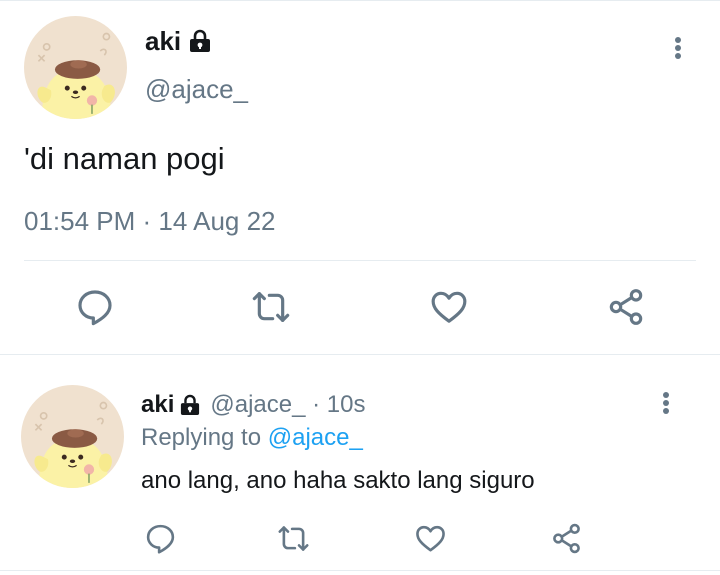  What do you see at coordinates (201, 437) in the screenshot?
I see `replying-to-label: Replying to` at bounding box center [201, 437].